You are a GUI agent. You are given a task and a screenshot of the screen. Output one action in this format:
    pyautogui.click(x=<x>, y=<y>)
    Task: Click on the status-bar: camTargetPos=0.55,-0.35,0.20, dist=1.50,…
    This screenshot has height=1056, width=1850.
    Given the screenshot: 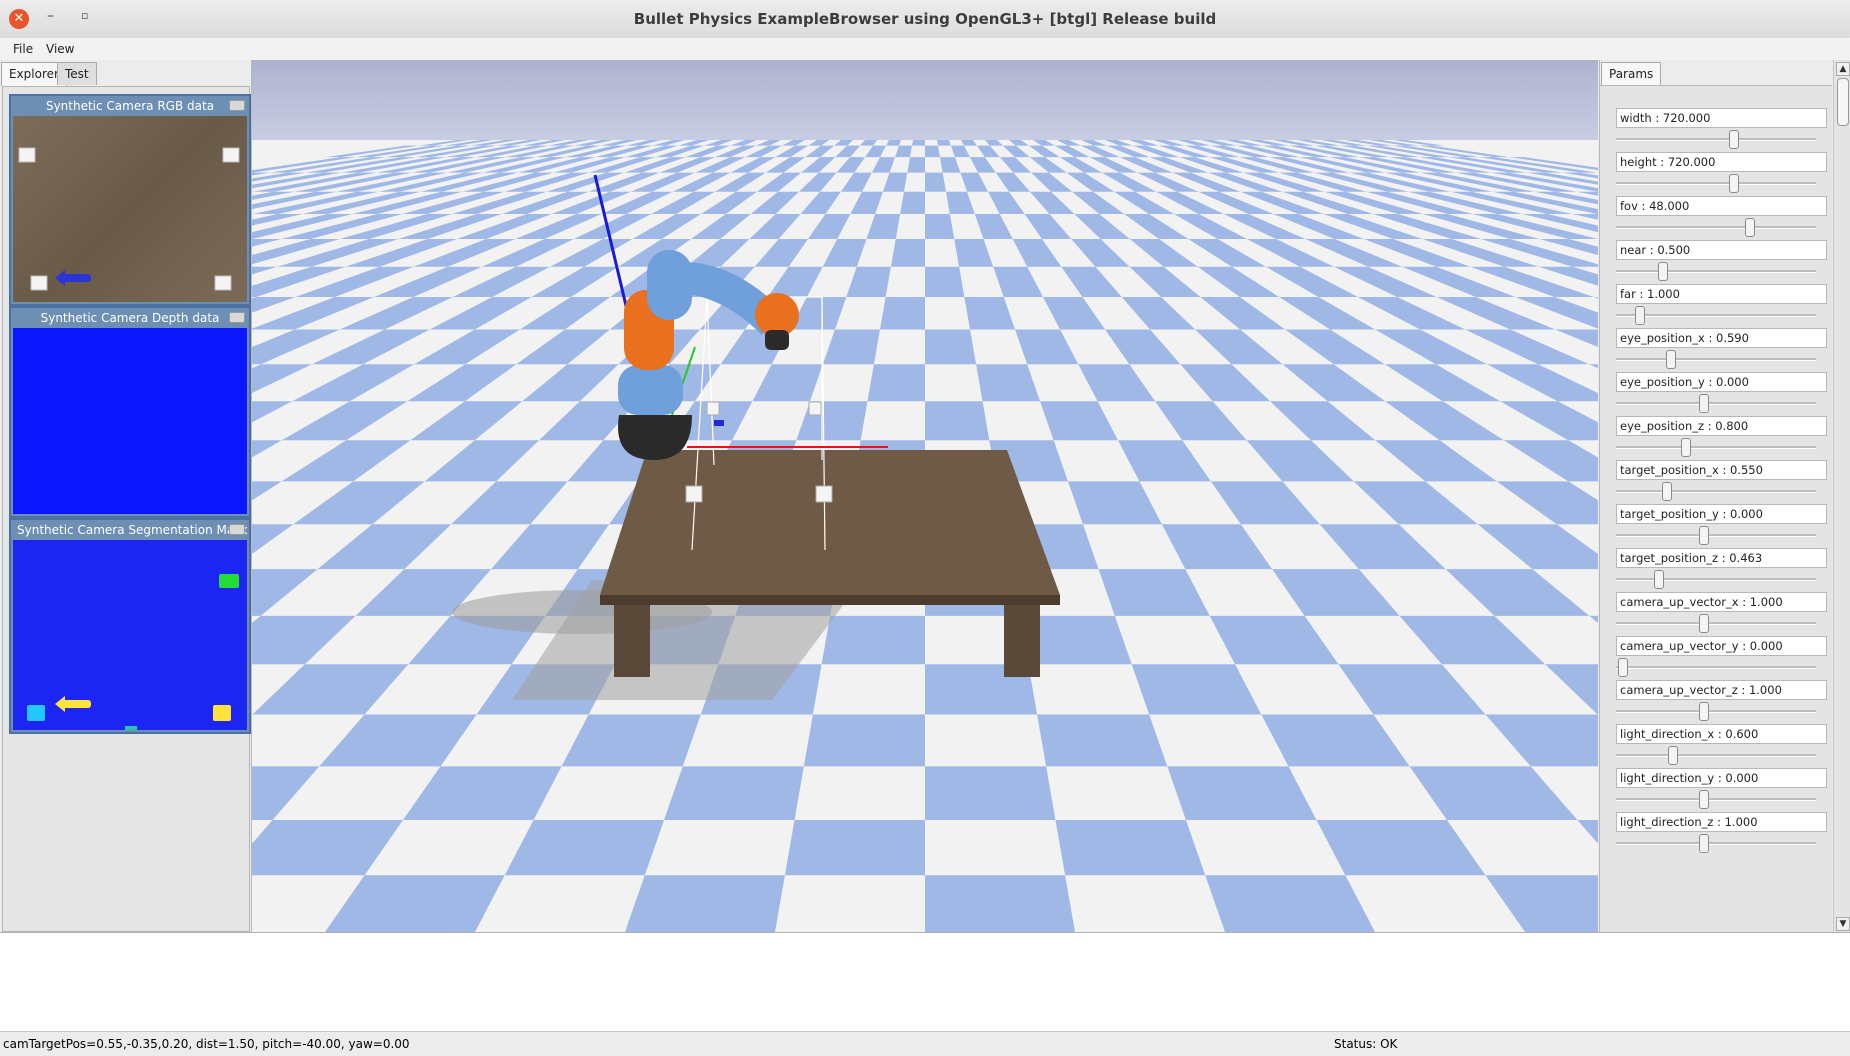 What is the action you would take?
    pyautogui.click(x=925, y=1043)
    